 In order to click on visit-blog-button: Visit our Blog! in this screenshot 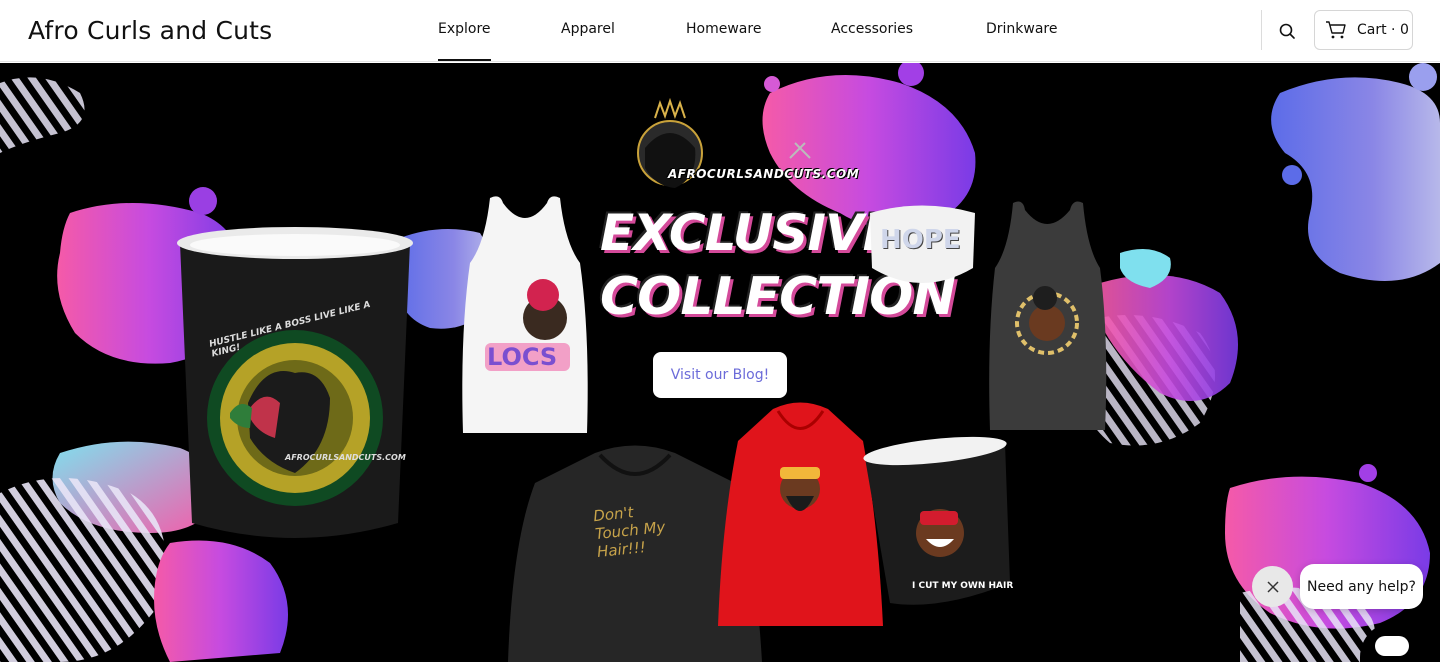, I will do `click(720, 375)`.